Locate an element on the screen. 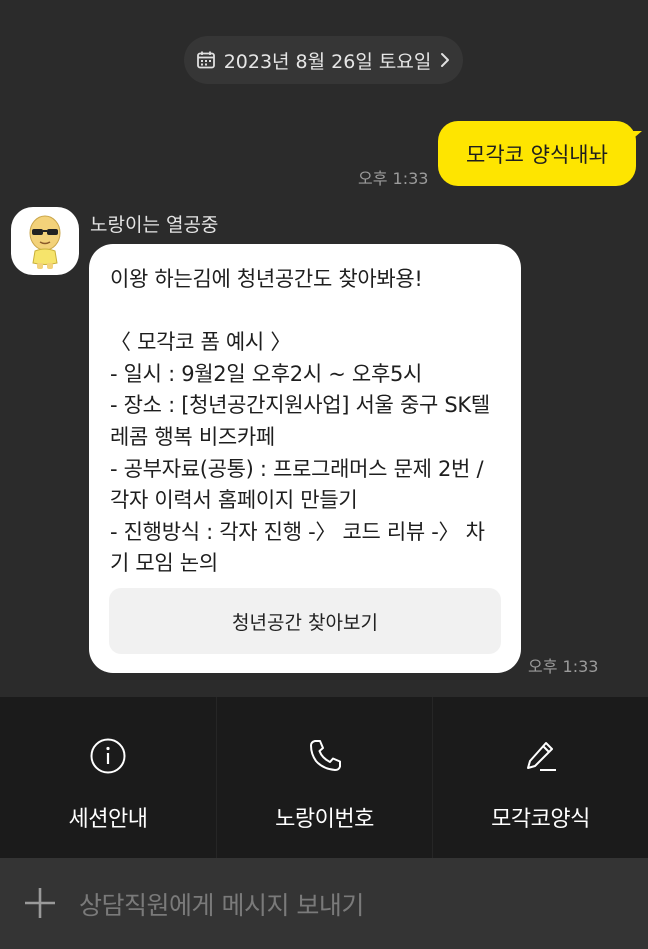 The width and height of the screenshot is (648, 949). message-input: 상담직원에게 메시지 보내기 is located at coordinates (221, 904).